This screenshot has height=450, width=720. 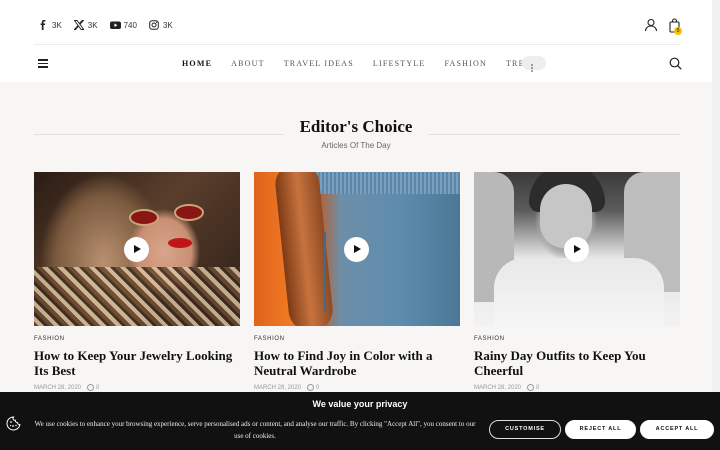 What do you see at coordinates (130, 25) in the screenshot?
I see `youtube-count: 740` at bounding box center [130, 25].